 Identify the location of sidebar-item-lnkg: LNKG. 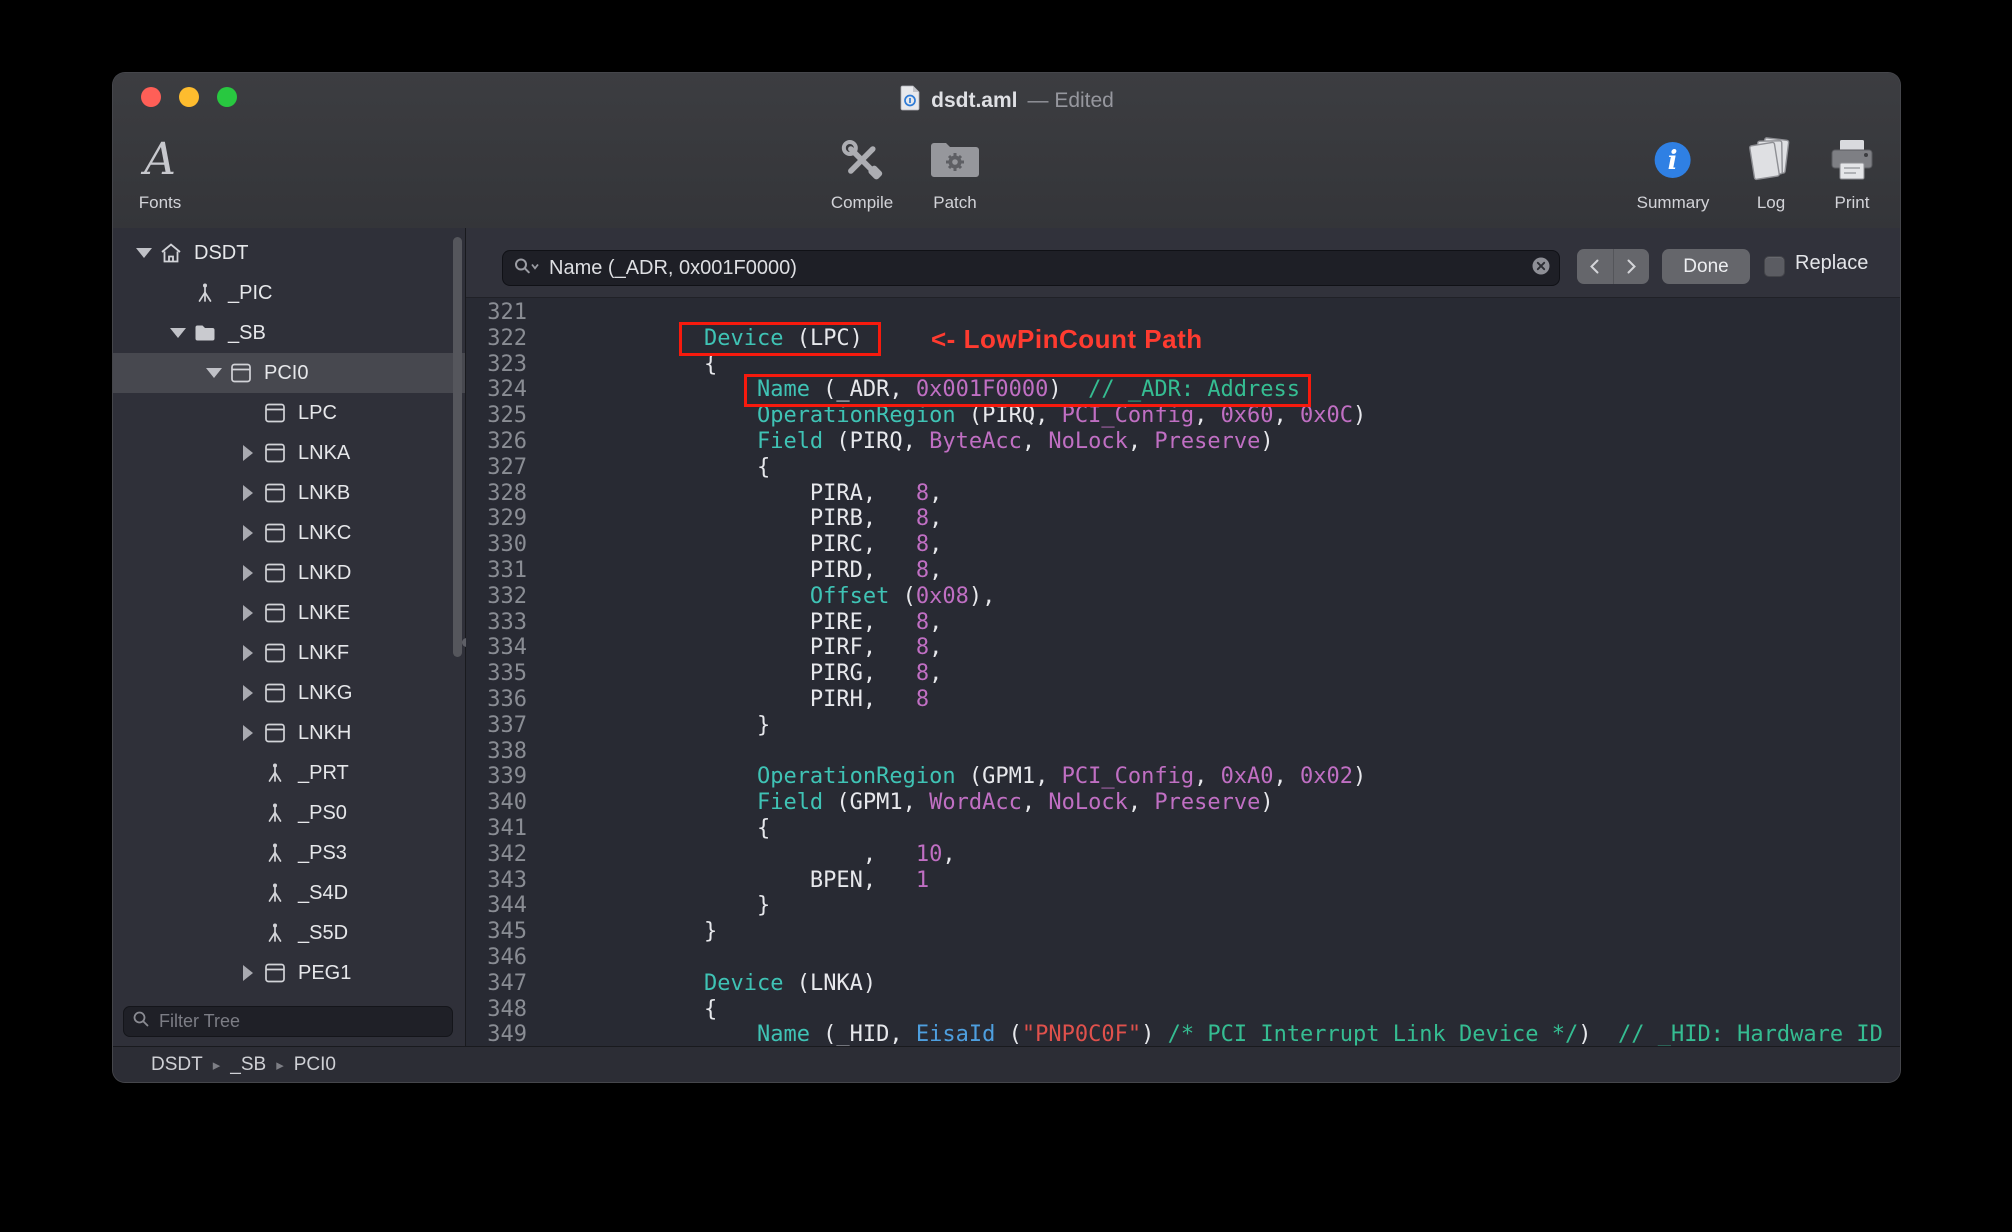
(289, 693).